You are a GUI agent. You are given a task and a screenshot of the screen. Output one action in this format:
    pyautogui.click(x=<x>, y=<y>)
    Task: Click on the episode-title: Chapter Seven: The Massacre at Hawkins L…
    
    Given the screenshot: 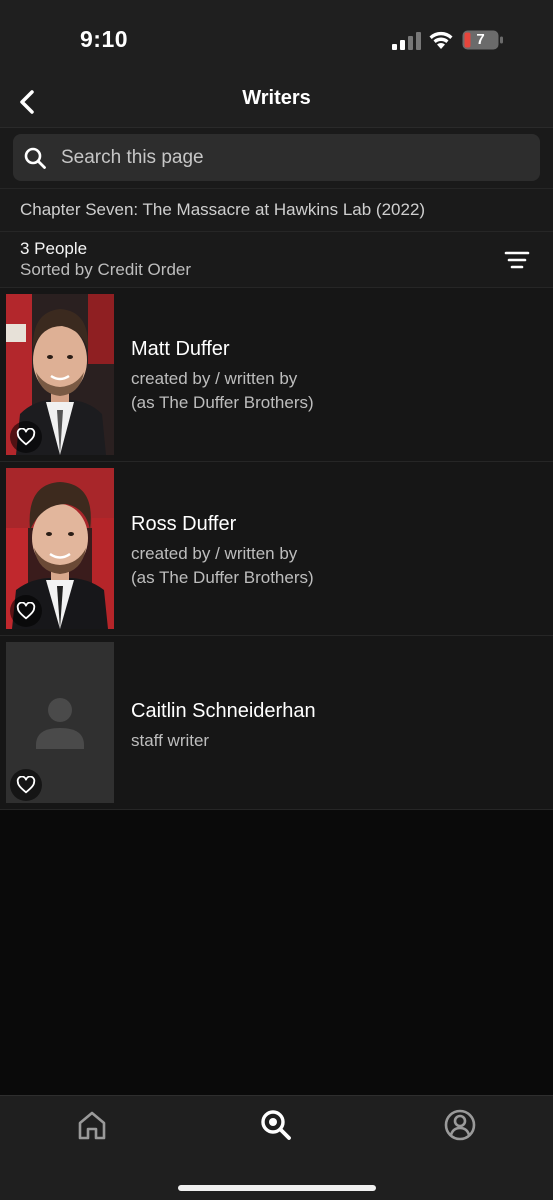 What is the action you would take?
    pyautogui.click(x=223, y=209)
    